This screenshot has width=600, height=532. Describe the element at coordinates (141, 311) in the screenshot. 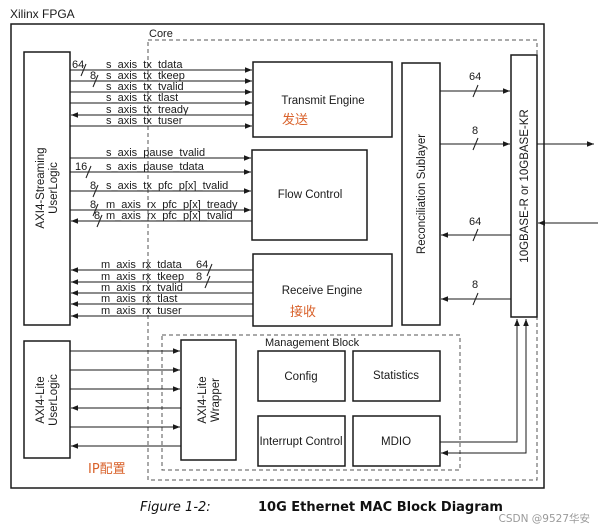

I see `signal-label: m_axis_rx_tuser` at that location.